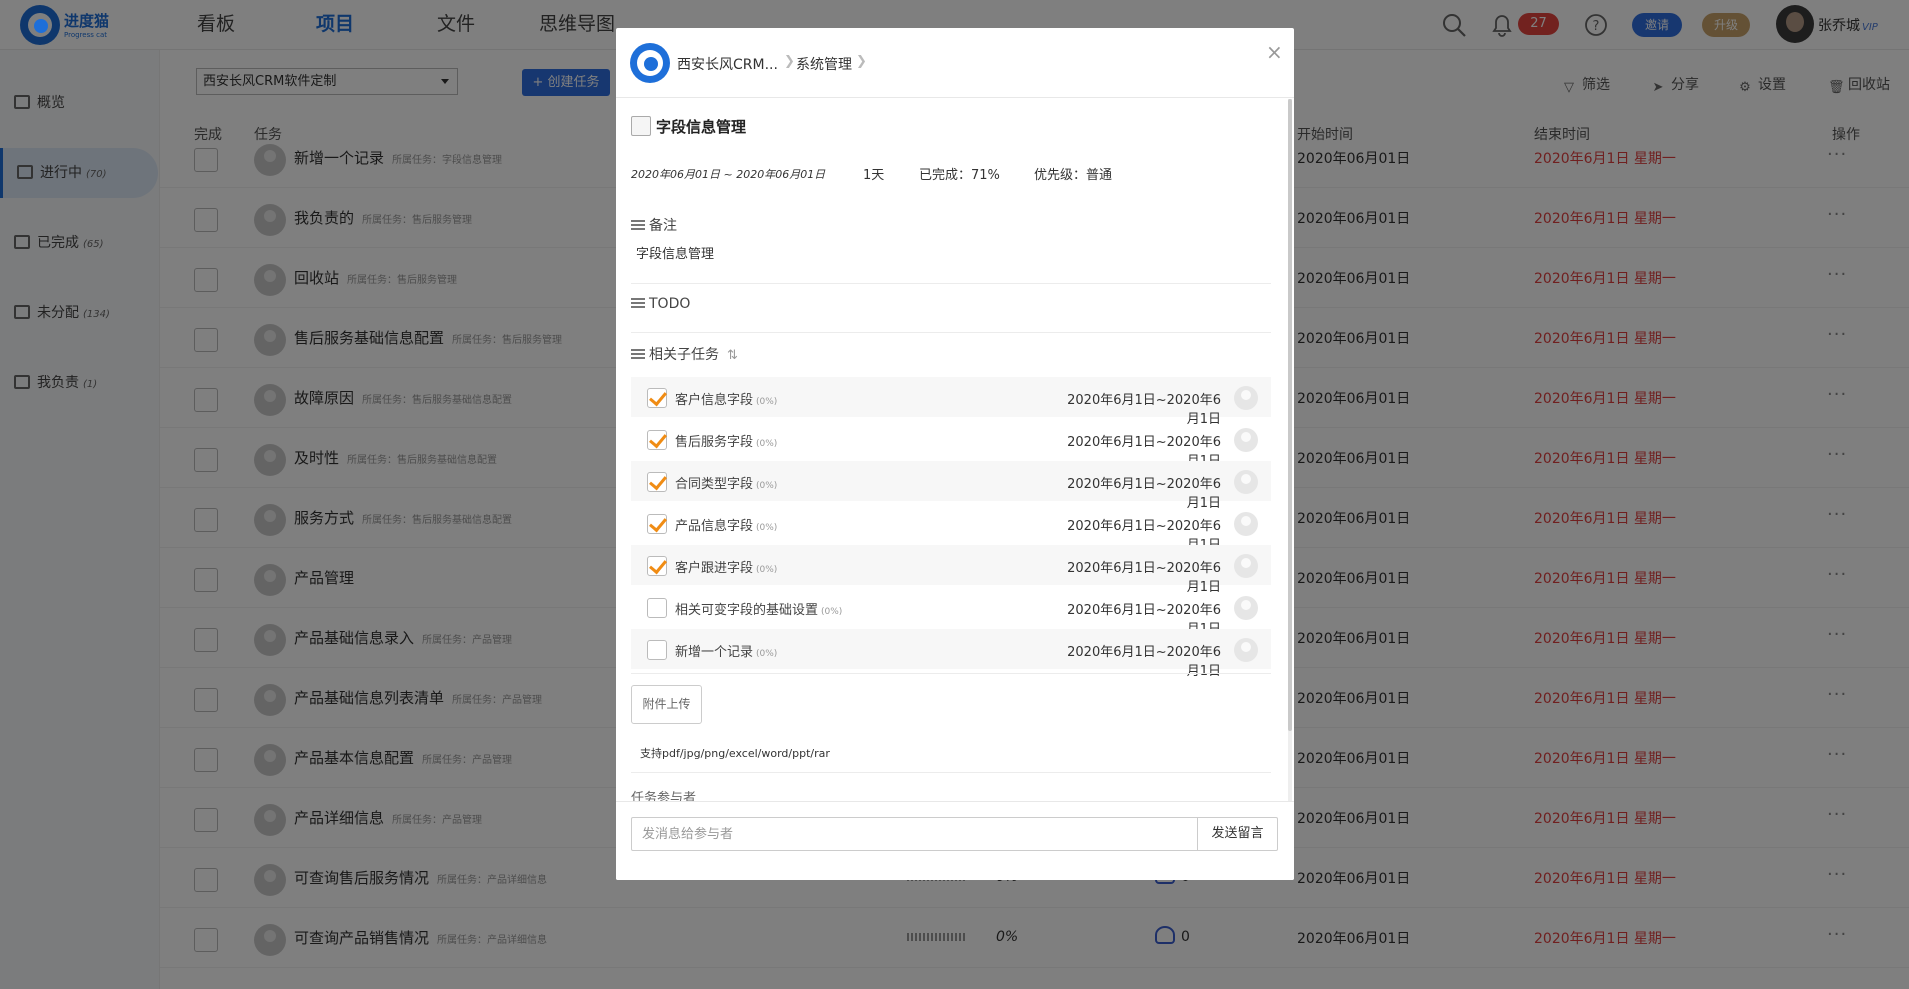 The width and height of the screenshot is (1909, 989). Describe the element at coordinates (951, 444) in the screenshot. I see `subtask-row: 售后服务字段(0%)2020年6月1日~2020年6月1日` at that location.